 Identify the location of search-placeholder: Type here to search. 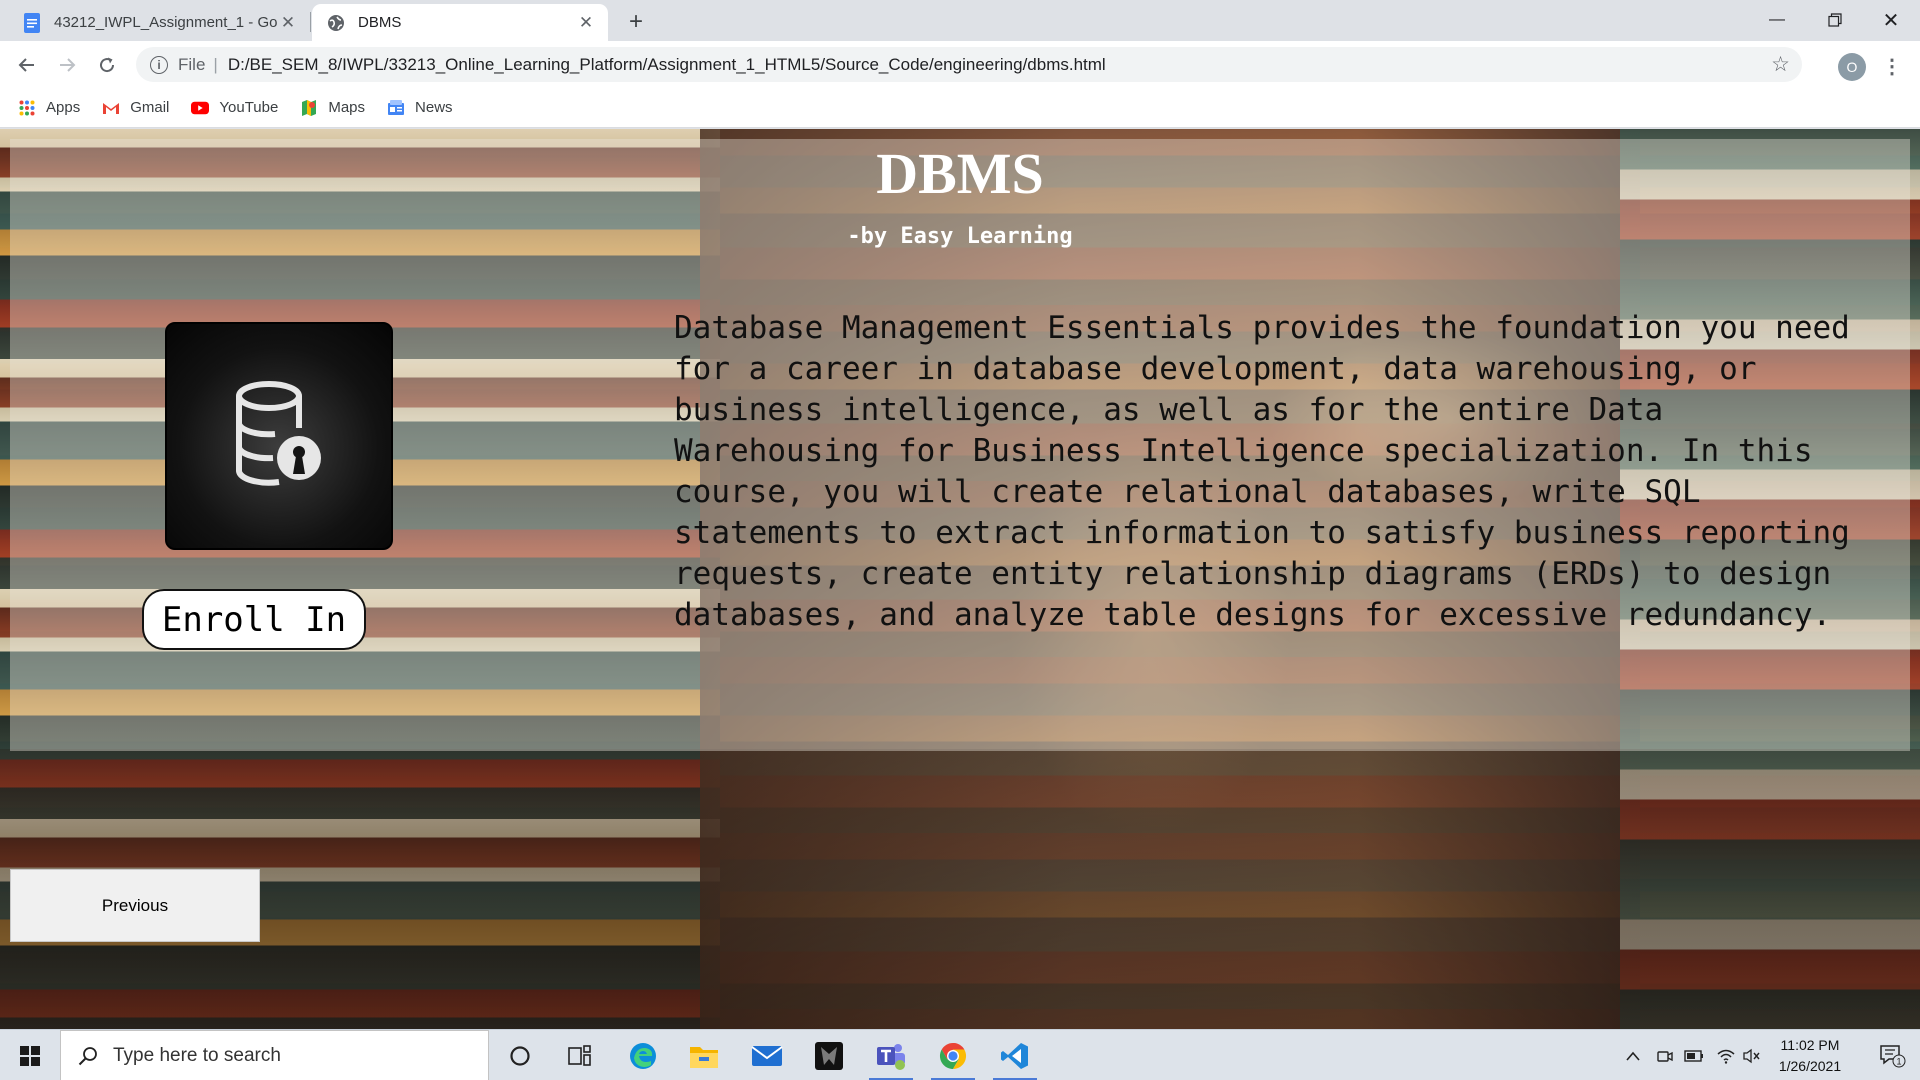
(197, 1055).